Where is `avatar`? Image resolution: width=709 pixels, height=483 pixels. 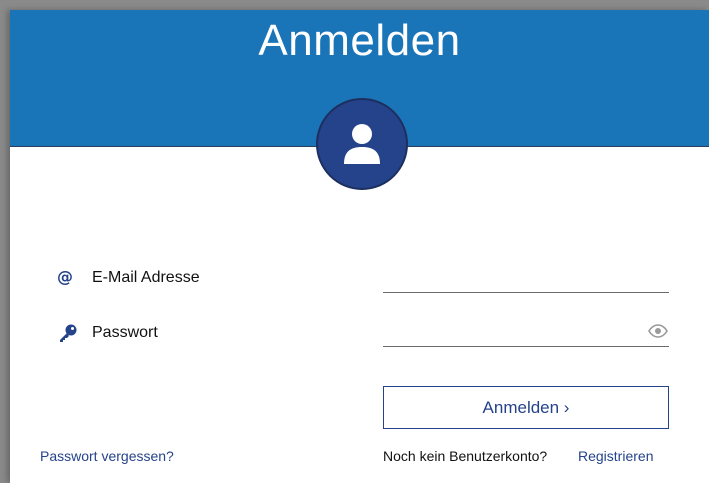
avatar is located at coordinates (362, 144).